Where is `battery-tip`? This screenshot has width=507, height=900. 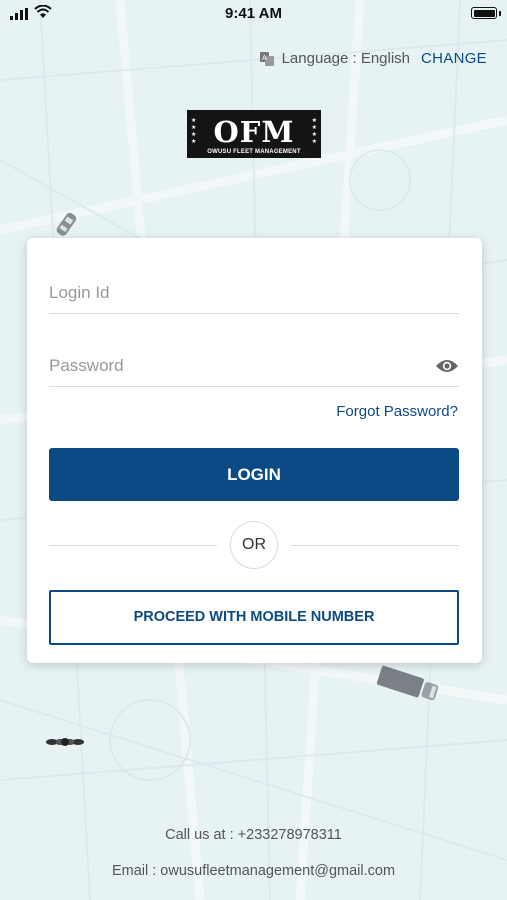
battery-tip is located at coordinates (500, 13).